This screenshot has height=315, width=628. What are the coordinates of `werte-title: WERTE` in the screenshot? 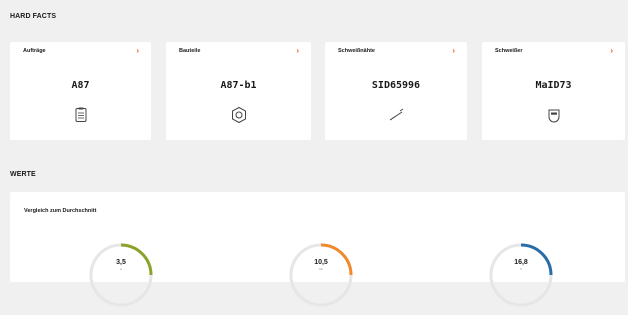 It's located at (23, 174).